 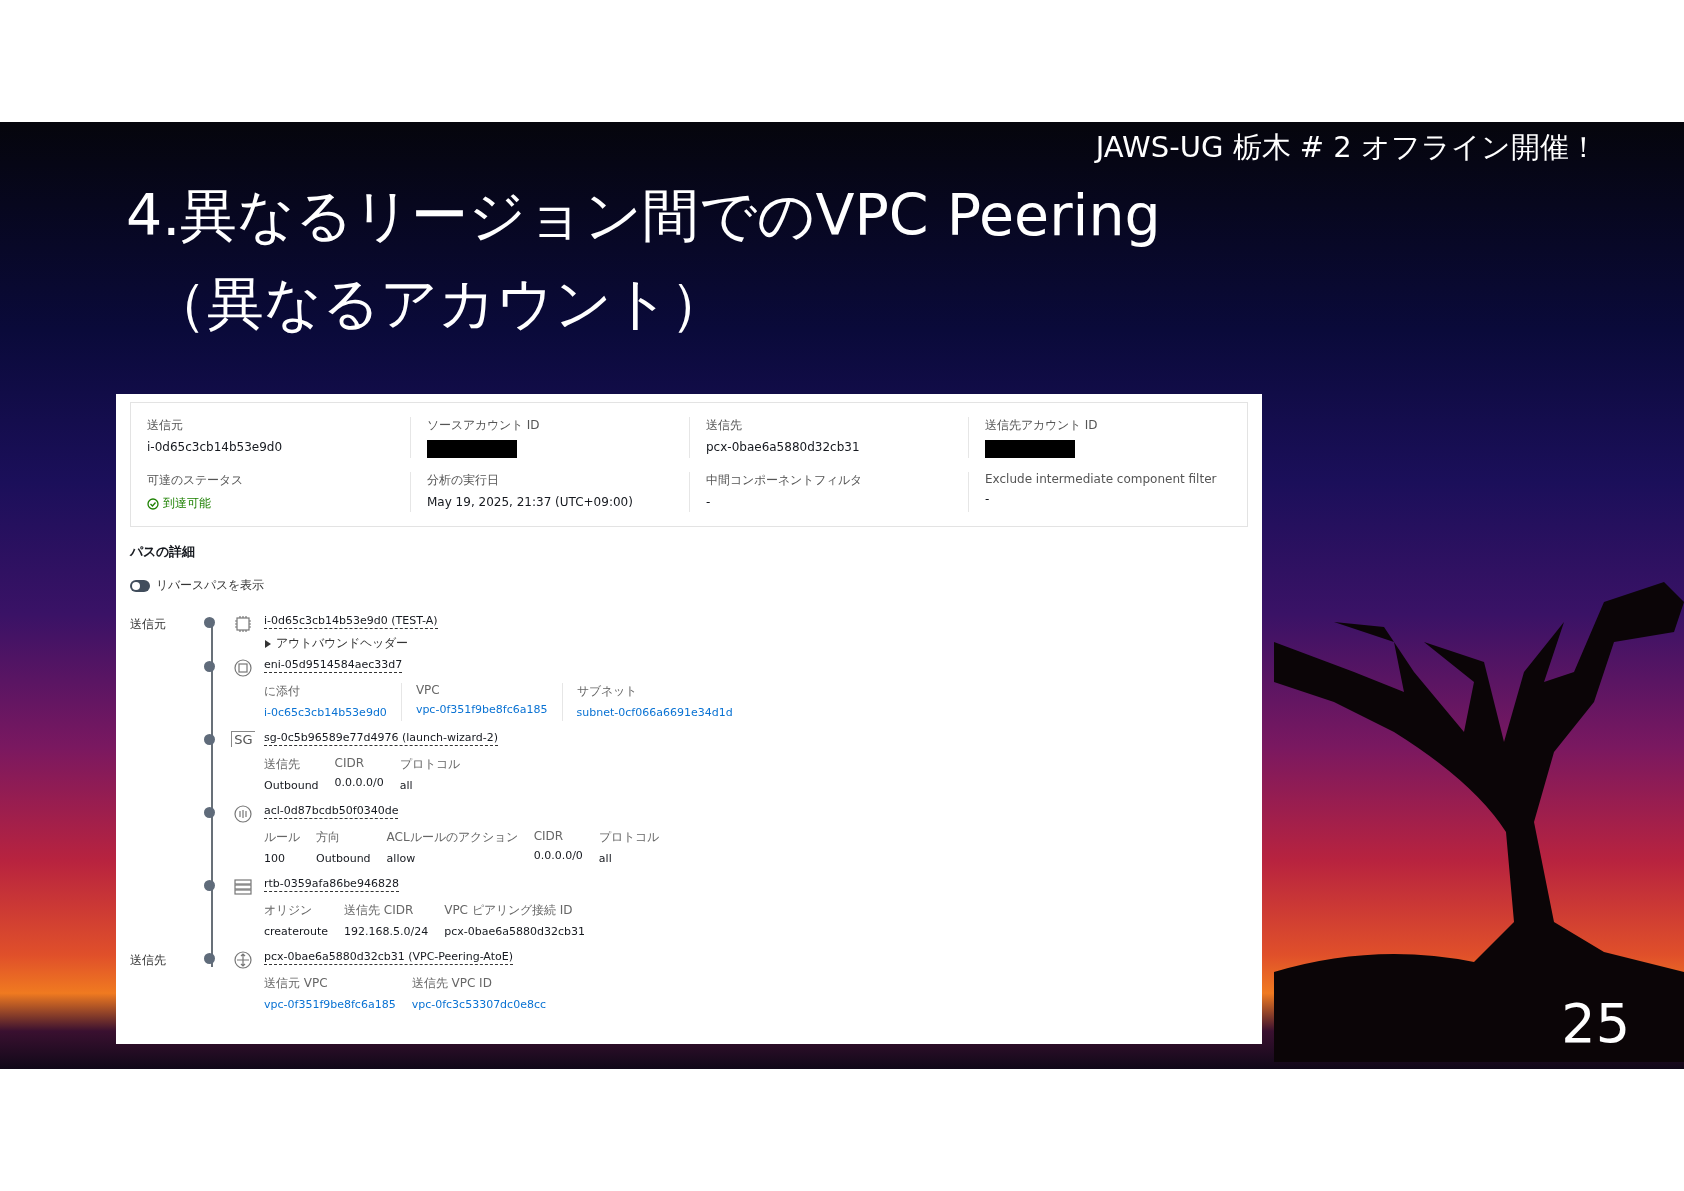 What do you see at coordinates (1595, 1023) in the screenshot?
I see `page-number: 25` at bounding box center [1595, 1023].